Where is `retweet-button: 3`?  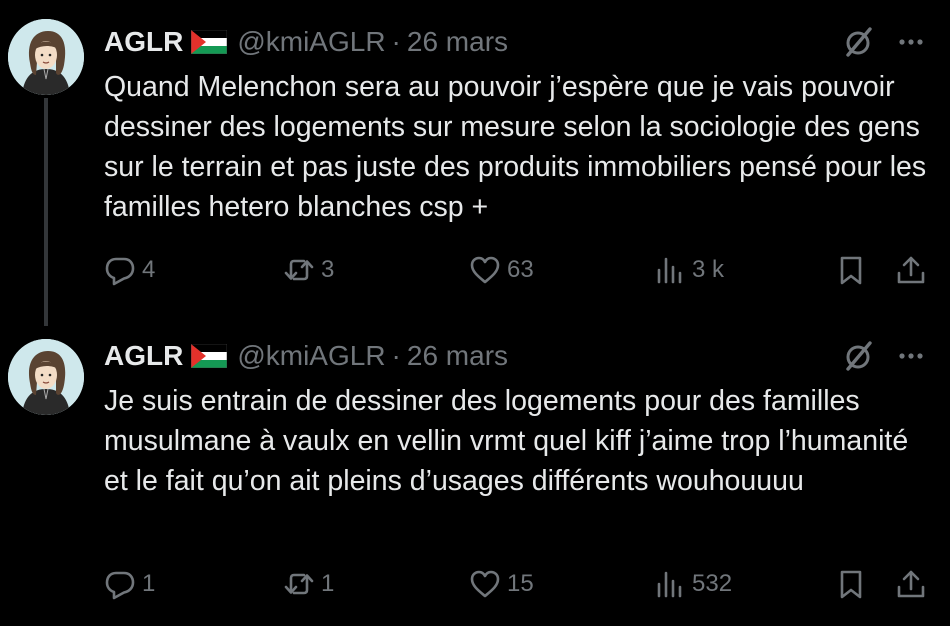
retweet-button: 3 is located at coordinates (308, 270).